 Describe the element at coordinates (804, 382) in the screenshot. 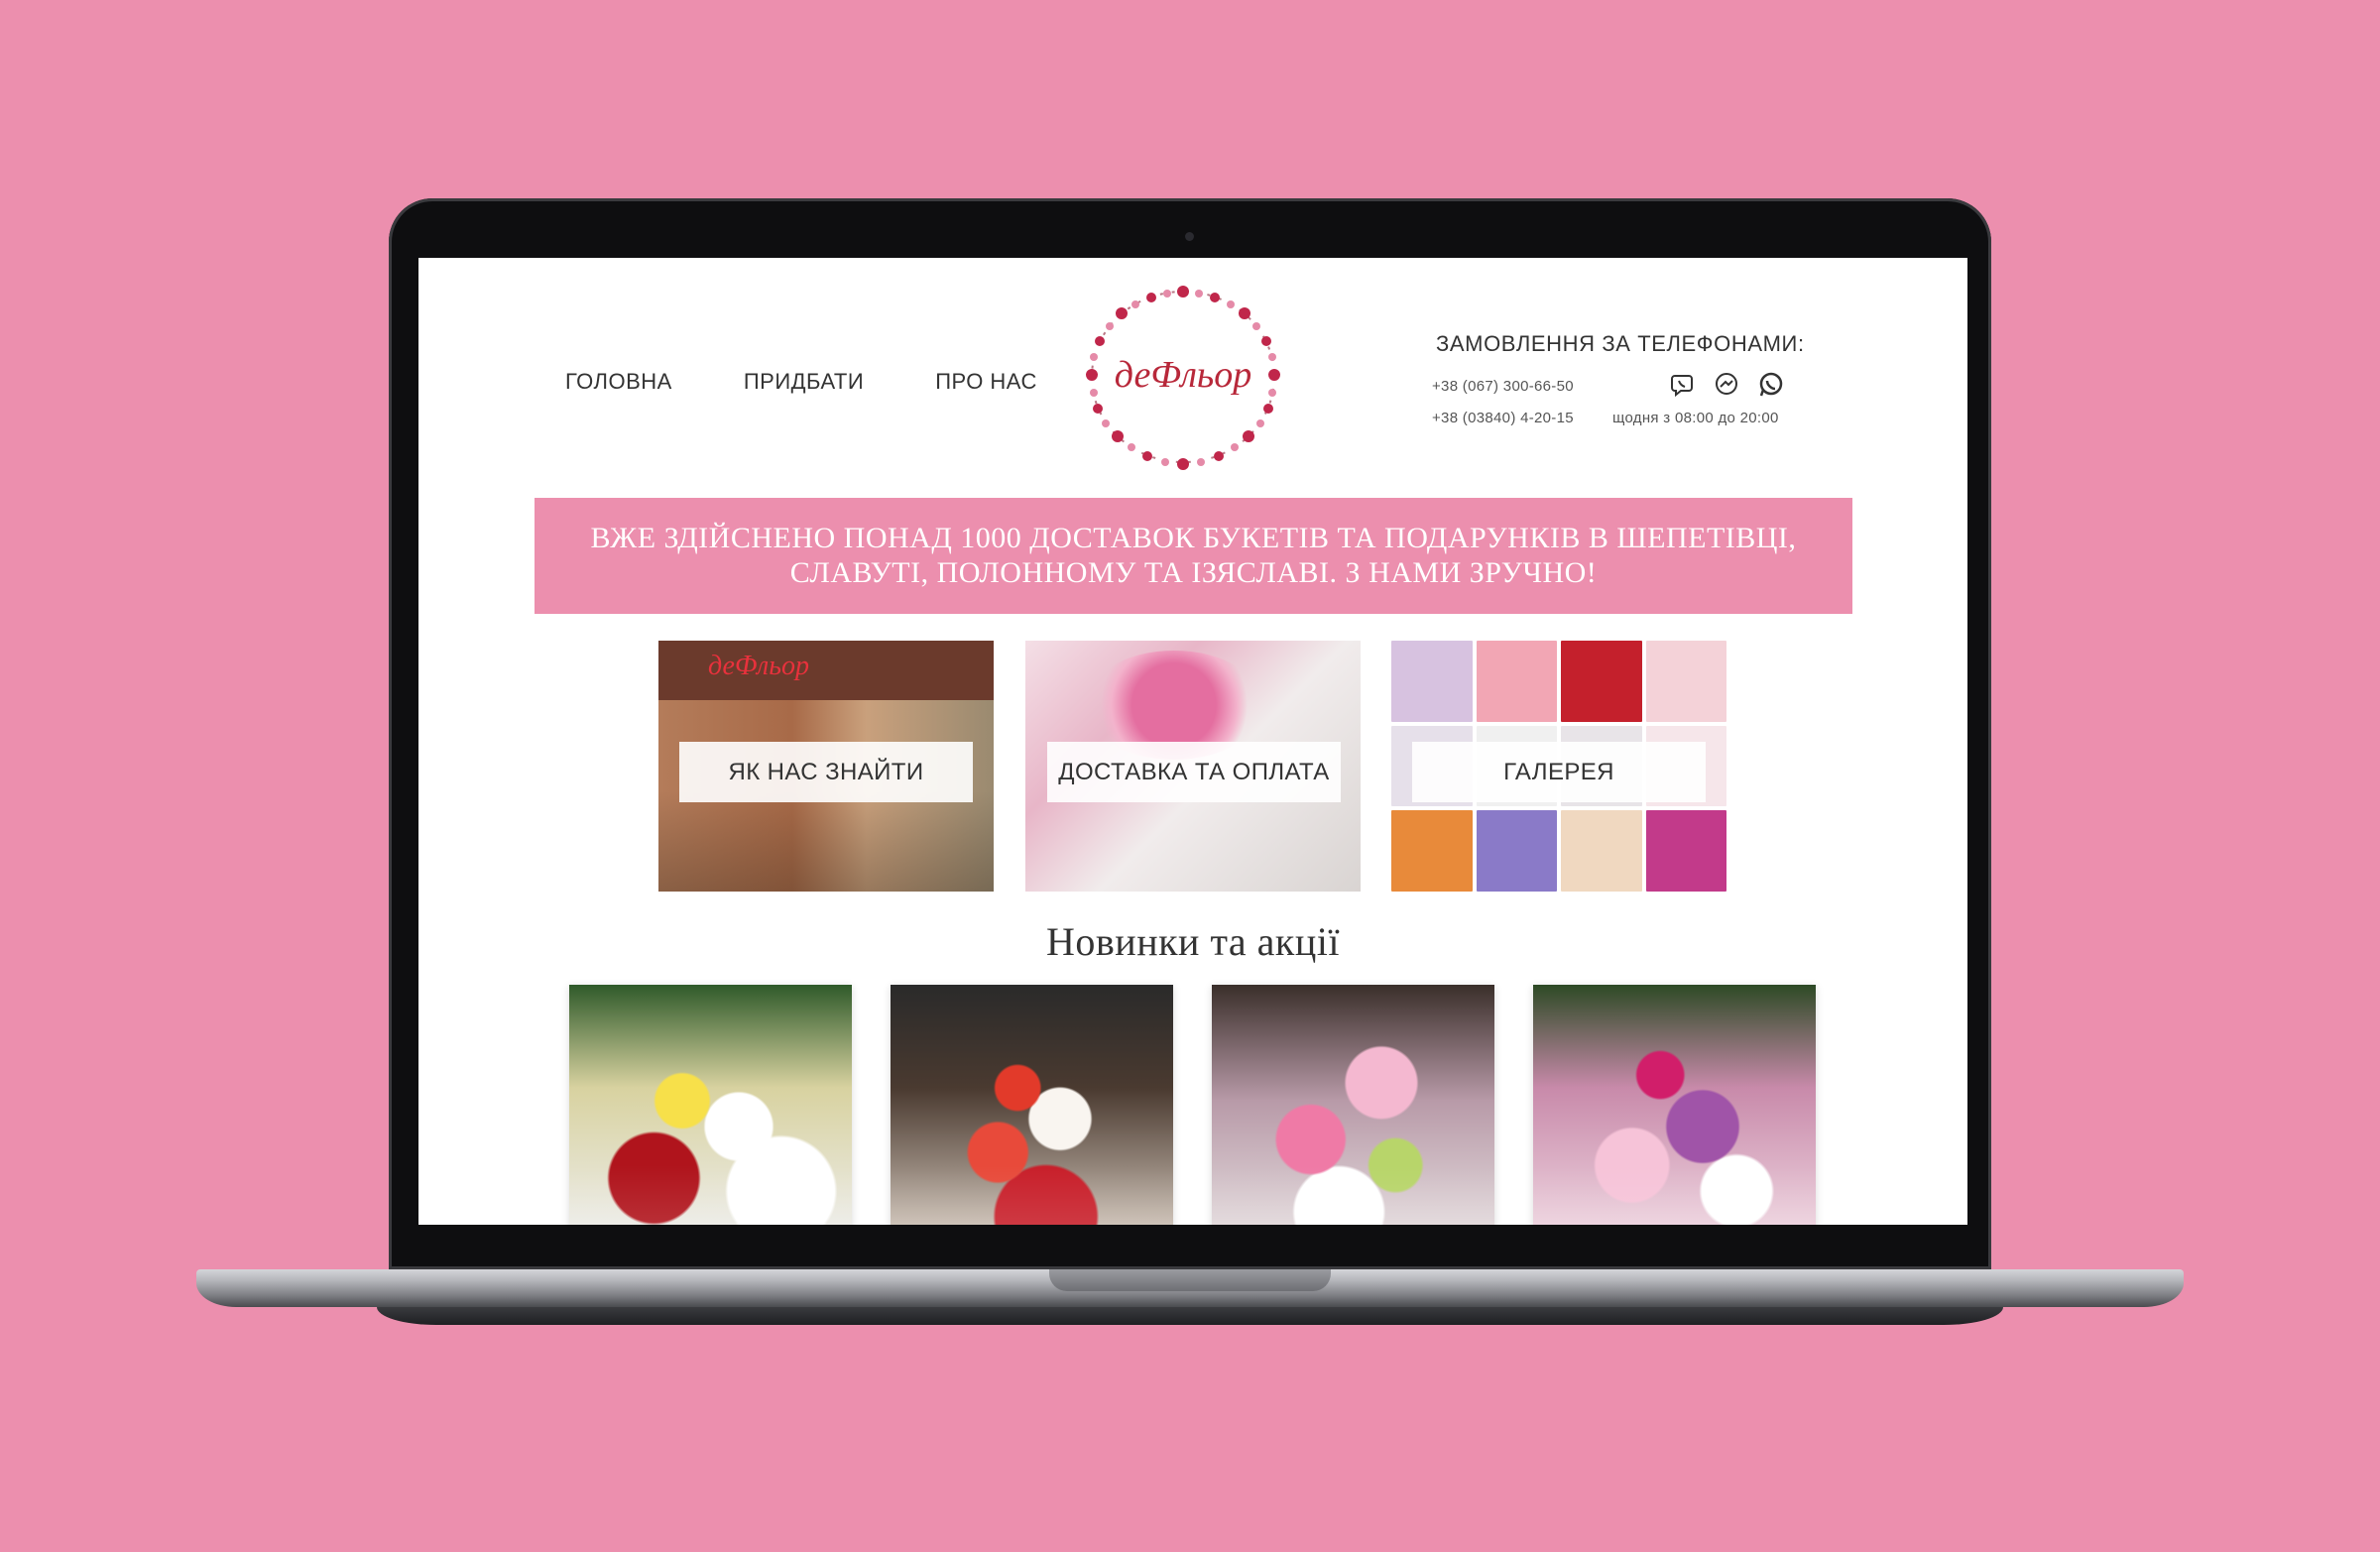

I see `nav-item-buy: ПРИДБАТИ` at that location.